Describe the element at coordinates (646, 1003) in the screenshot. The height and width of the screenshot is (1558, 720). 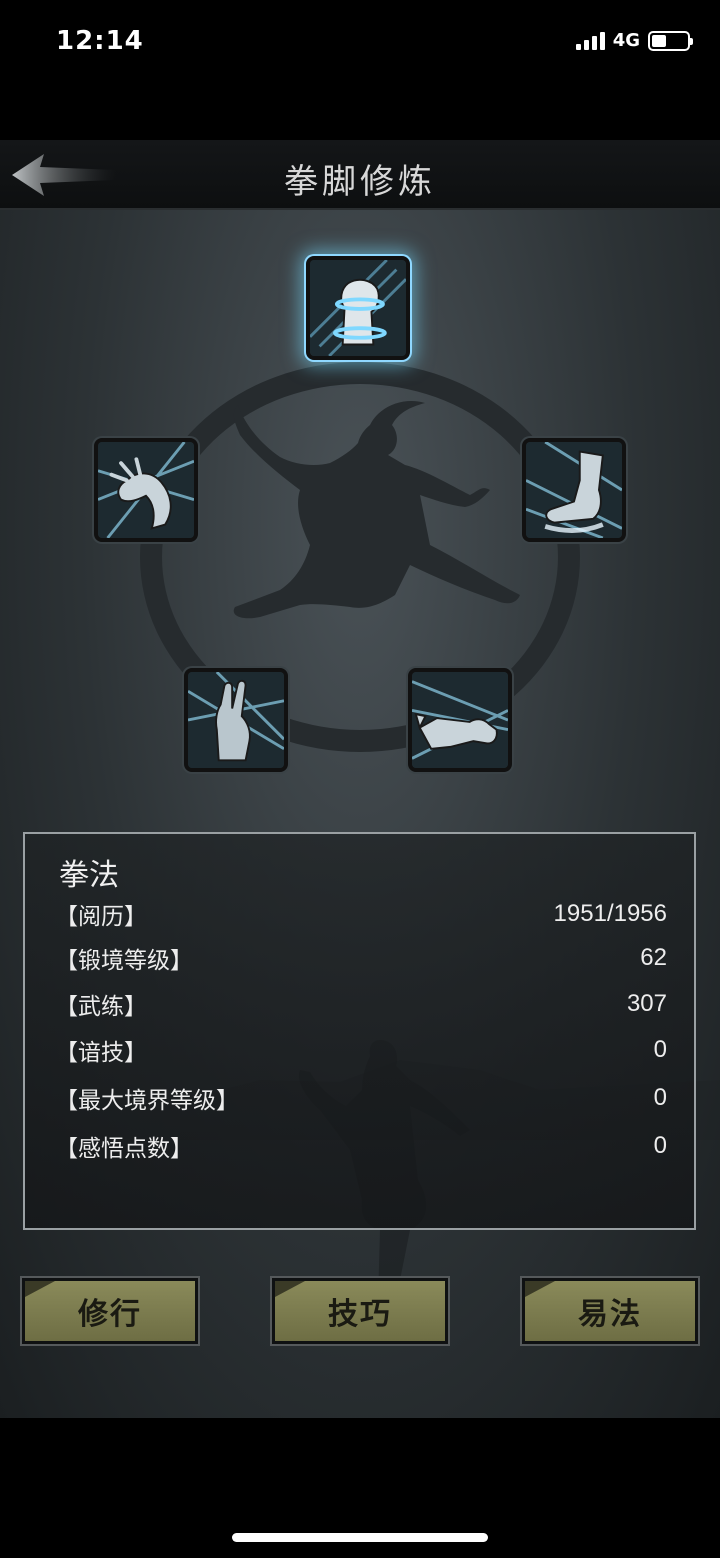
I see `stat-value: 307` at that location.